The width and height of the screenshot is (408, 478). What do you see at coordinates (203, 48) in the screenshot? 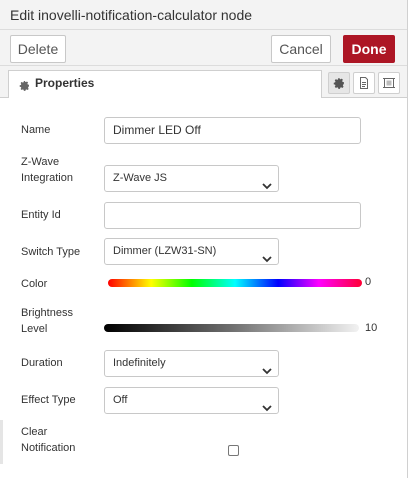
I see `tray-toolbar: Delete Cancel Done` at bounding box center [203, 48].